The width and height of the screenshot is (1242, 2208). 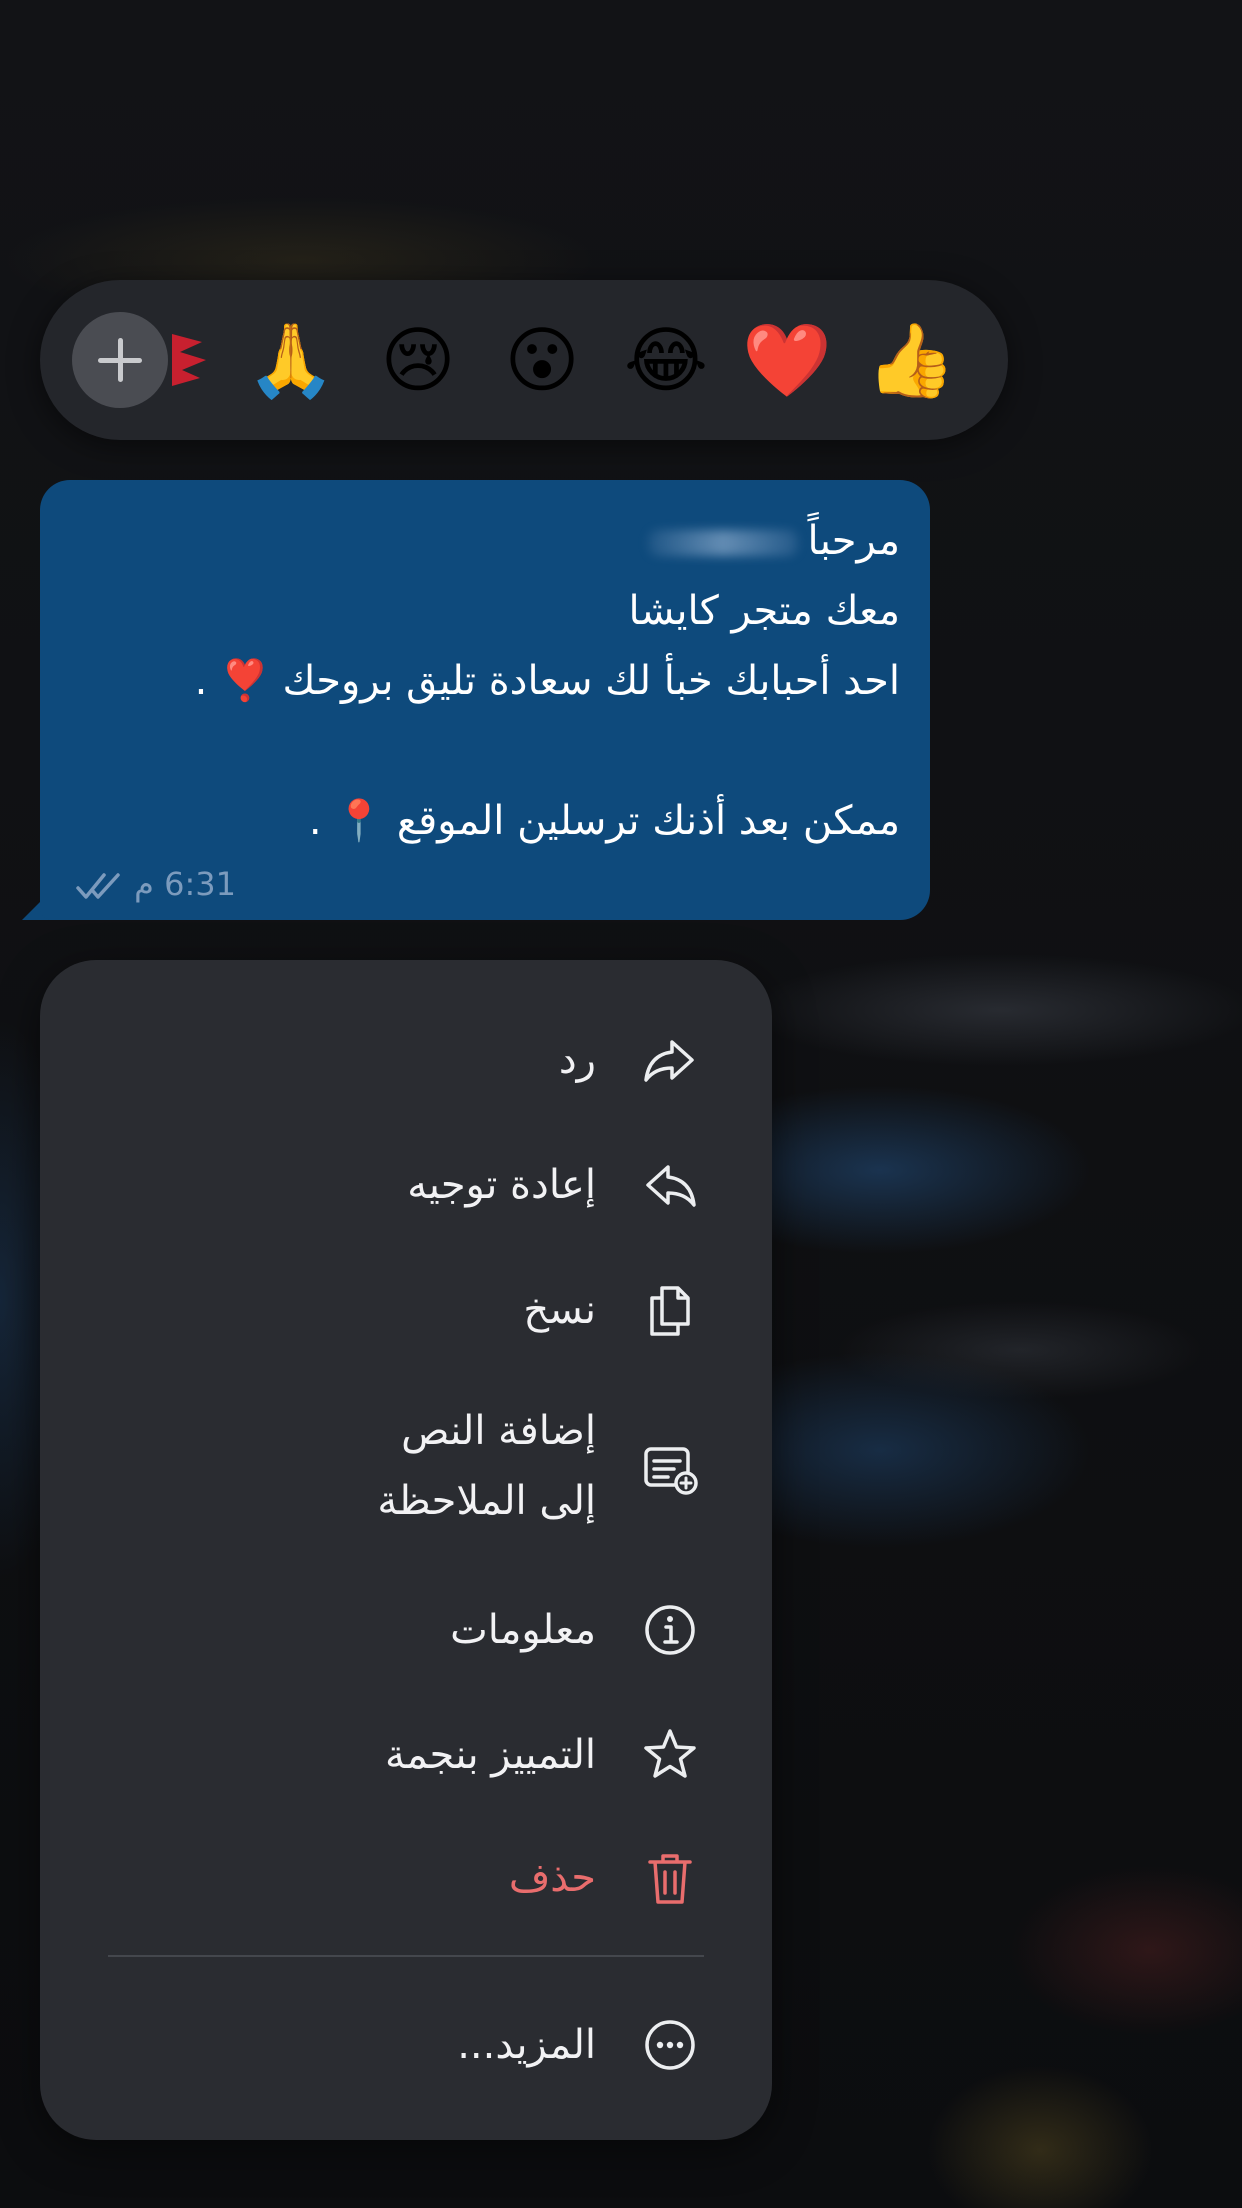 I want to click on partial-emoji-icon, so click(x=192, y=360).